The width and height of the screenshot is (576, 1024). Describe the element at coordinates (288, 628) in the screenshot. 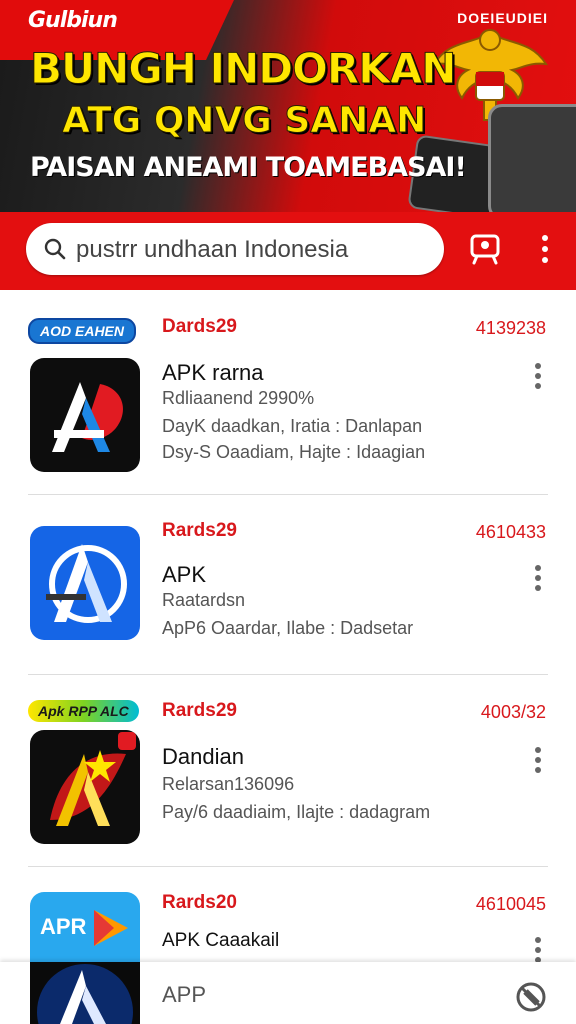

I see `app-details: ApP6 Oaardar, Ilabe : Dadsetar` at that location.